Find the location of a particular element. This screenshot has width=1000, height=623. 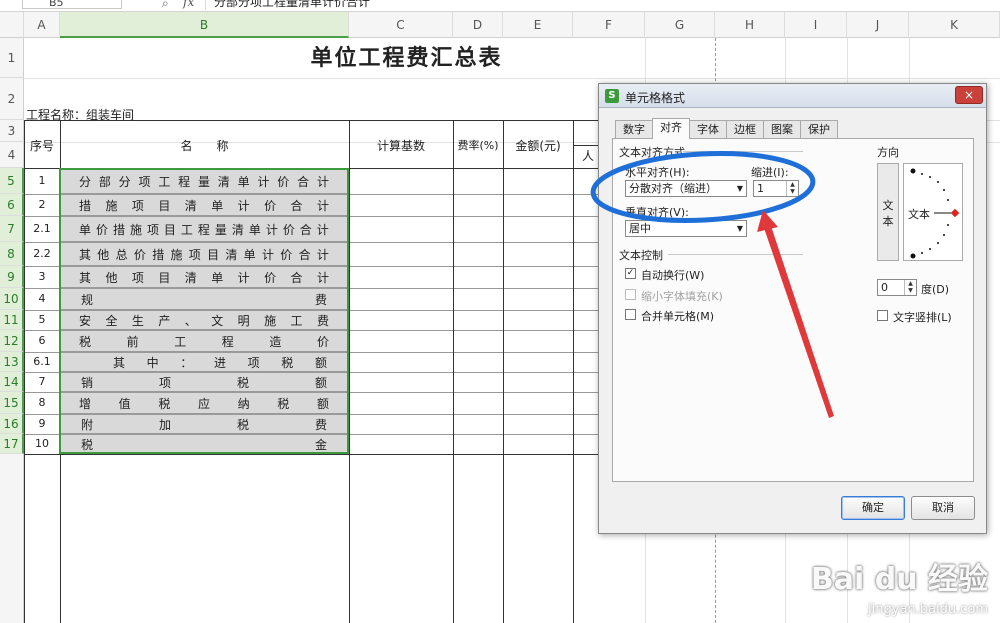

baidu-watermark-logo: Bai du 经验 is located at coordinates (899, 579).